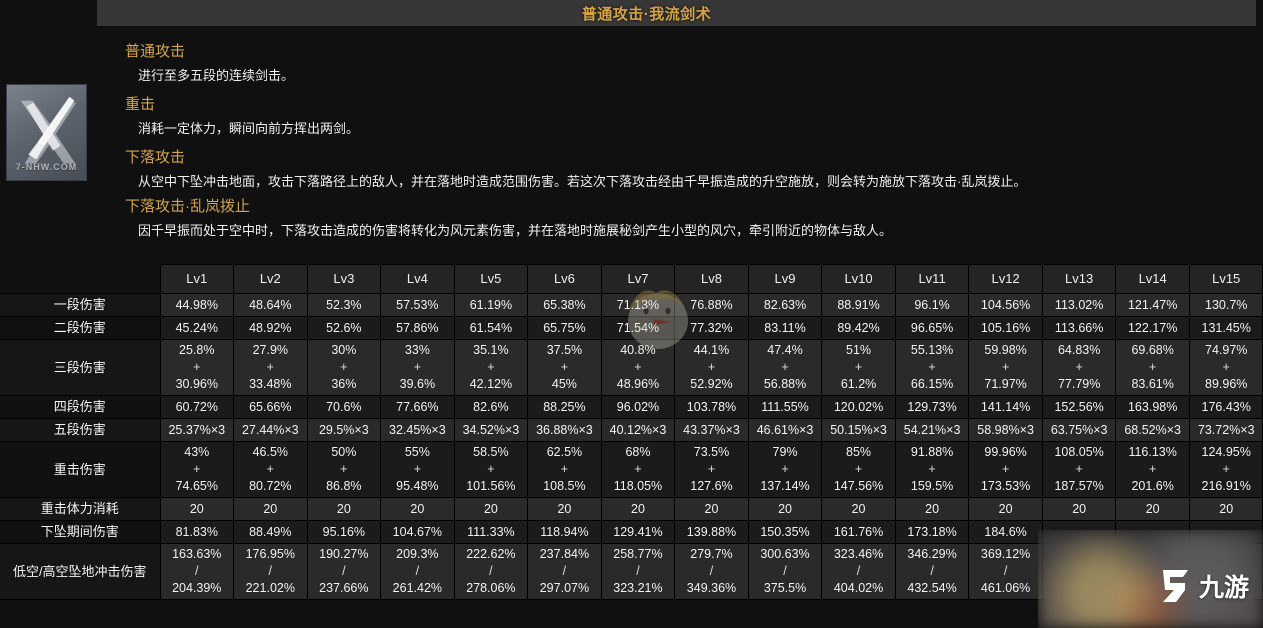 The image size is (1263, 628). I want to click on table-cell: 55% +95.48%, so click(417, 469).